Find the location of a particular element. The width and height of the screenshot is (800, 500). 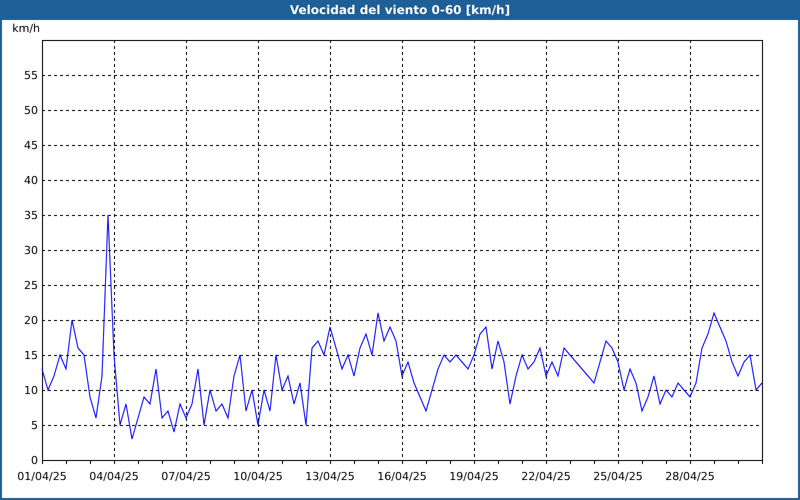

y-axis-tick-label: 55 is located at coordinates (31, 75).